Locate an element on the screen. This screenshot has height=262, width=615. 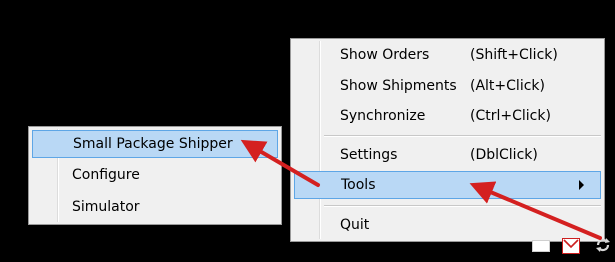
submenu-item-small-package-shipper: Small Package Shipper is located at coordinates (155, 144).